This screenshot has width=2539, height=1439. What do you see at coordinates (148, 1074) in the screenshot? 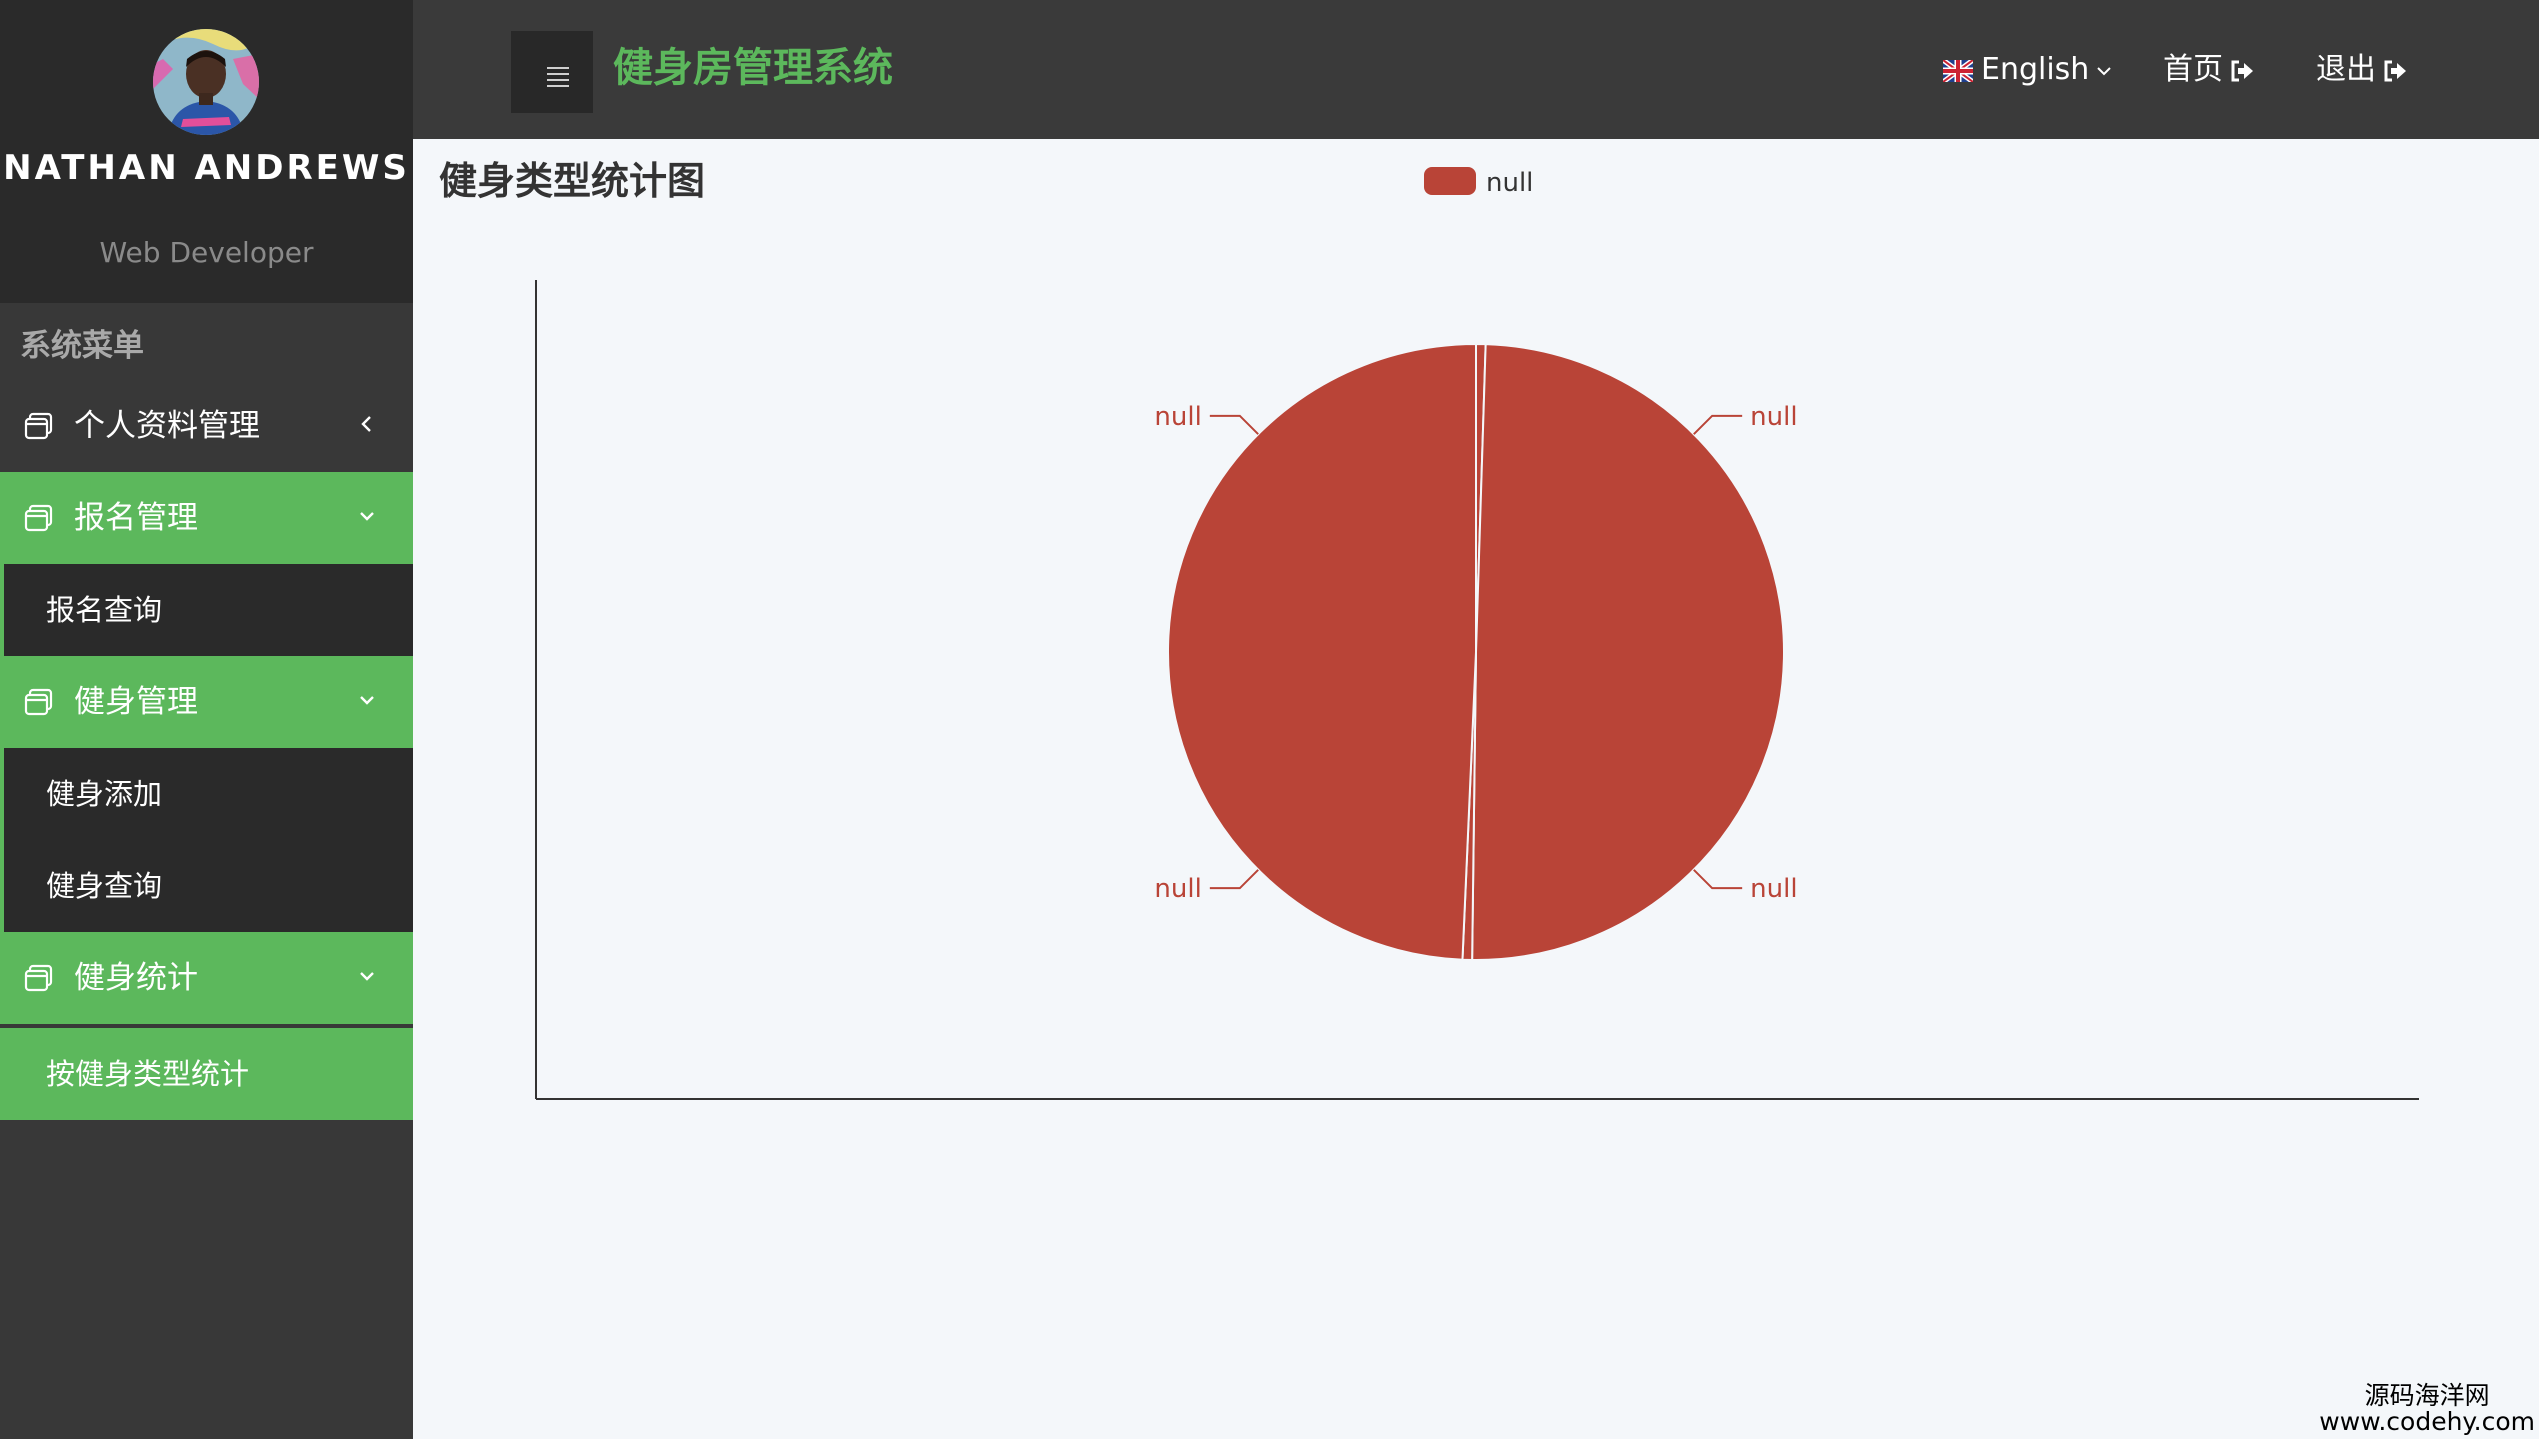
I see `sub-item-label: 按健身类型统计` at bounding box center [148, 1074].